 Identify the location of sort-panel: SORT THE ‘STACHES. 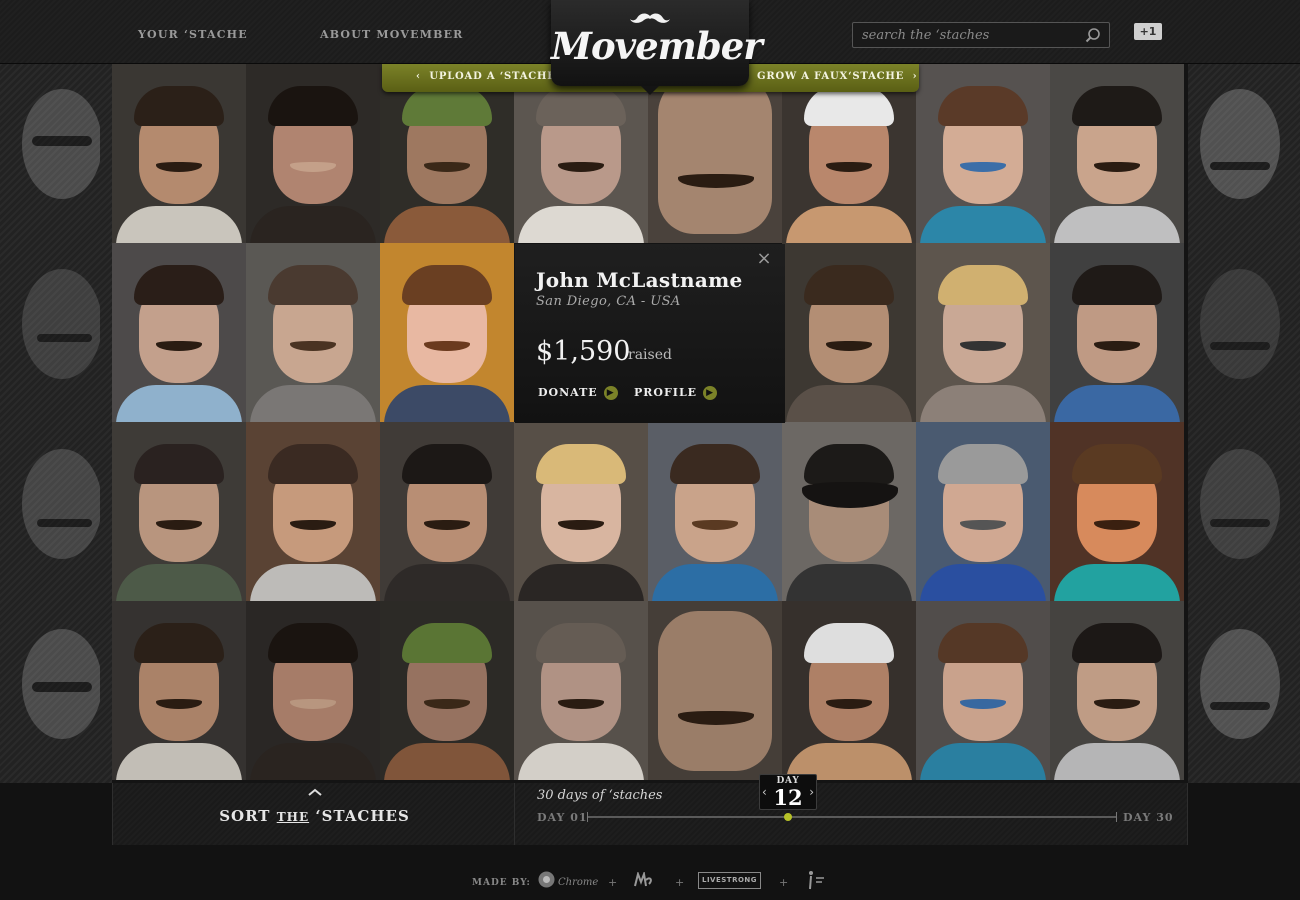
(313, 814).